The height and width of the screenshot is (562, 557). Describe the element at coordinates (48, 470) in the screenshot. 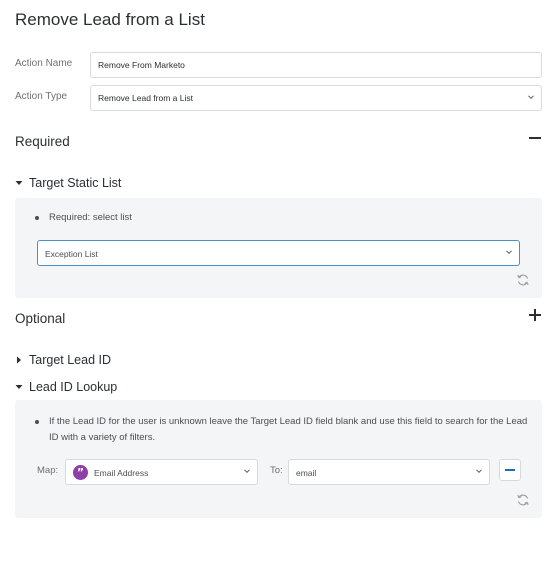

I see `map-label: Map:` at that location.